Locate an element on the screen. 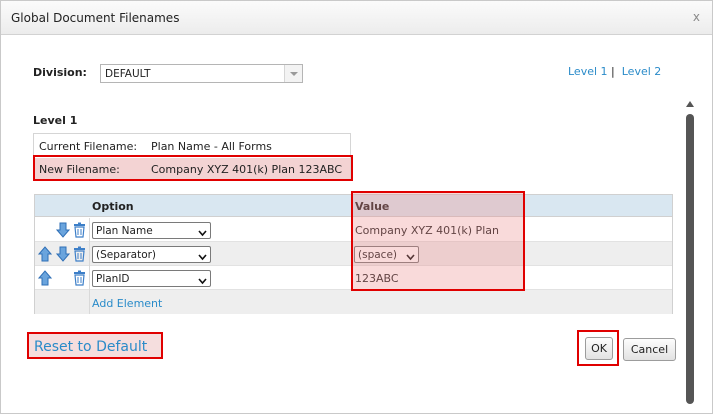 The image size is (713, 414). option-select-value: Plan Name is located at coordinates (124, 231).